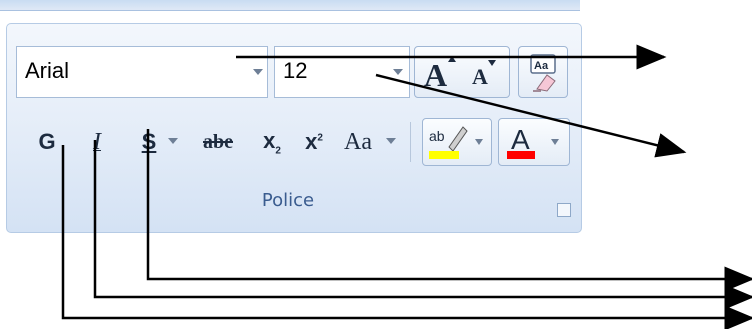 The width and height of the screenshot is (752, 329). I want to click on font-size-dropdown-icon, so click(398, 72).